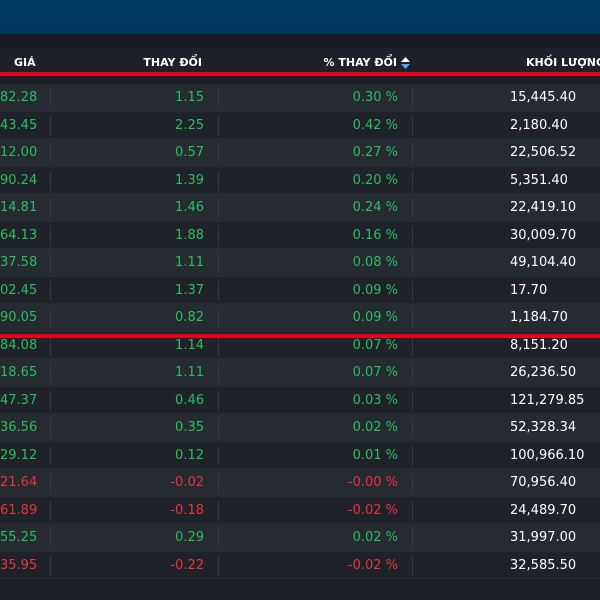  Describe the element at coordinates (543, 510) in the screenshot. I see `volume-cell: 24,489.70` at that location.